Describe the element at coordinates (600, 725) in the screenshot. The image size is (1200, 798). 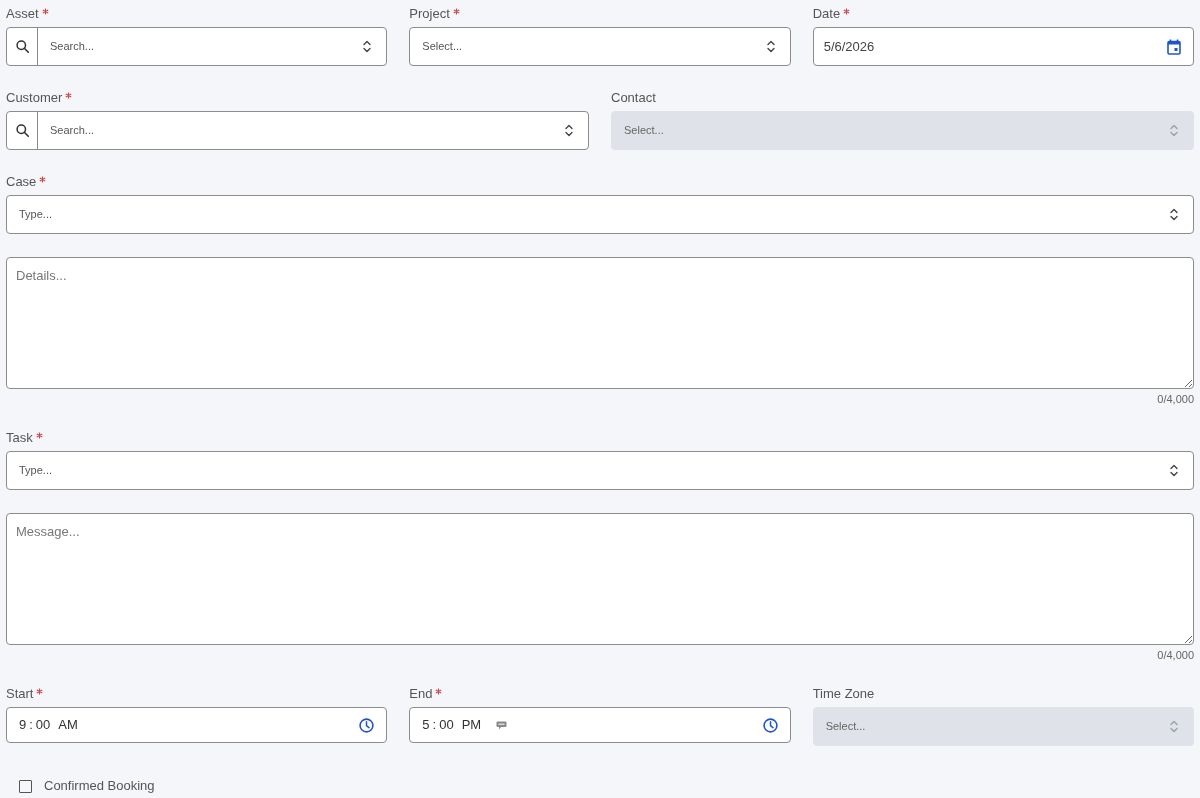
I see `time-field: 5 : 00 PM` at that location.